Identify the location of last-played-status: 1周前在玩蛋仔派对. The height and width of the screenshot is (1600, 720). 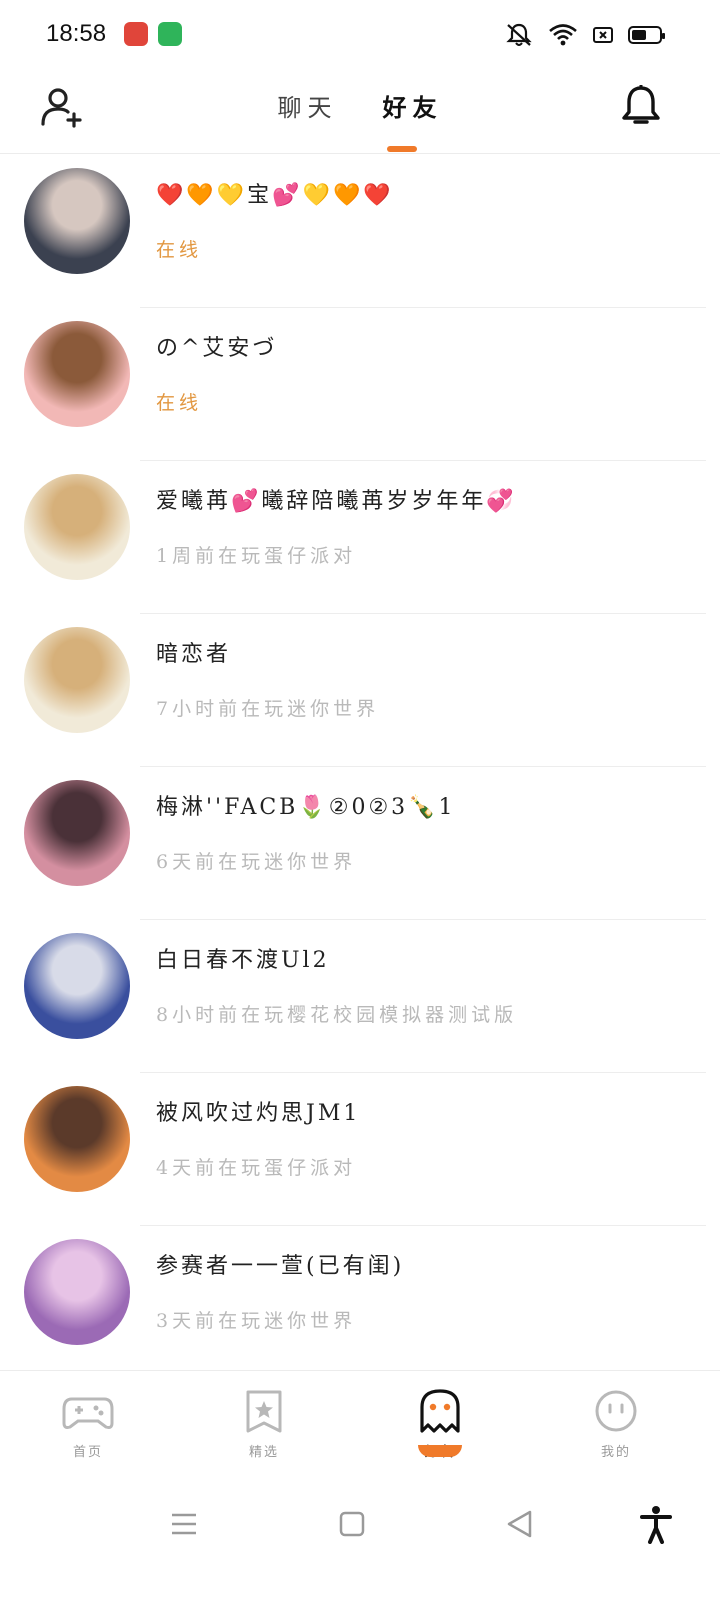
(256, 556).